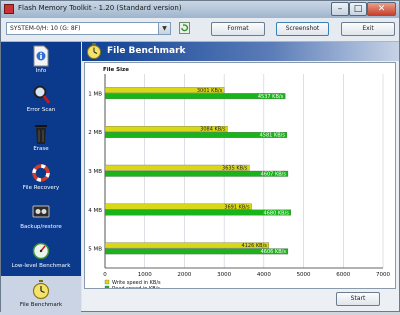 Image resolution: width=400 pixels, height=315 pixels. What do you see at coordinates (358, 9) in the screenshot?
I see `maximize-button: □` at bounding box center [358, 9].